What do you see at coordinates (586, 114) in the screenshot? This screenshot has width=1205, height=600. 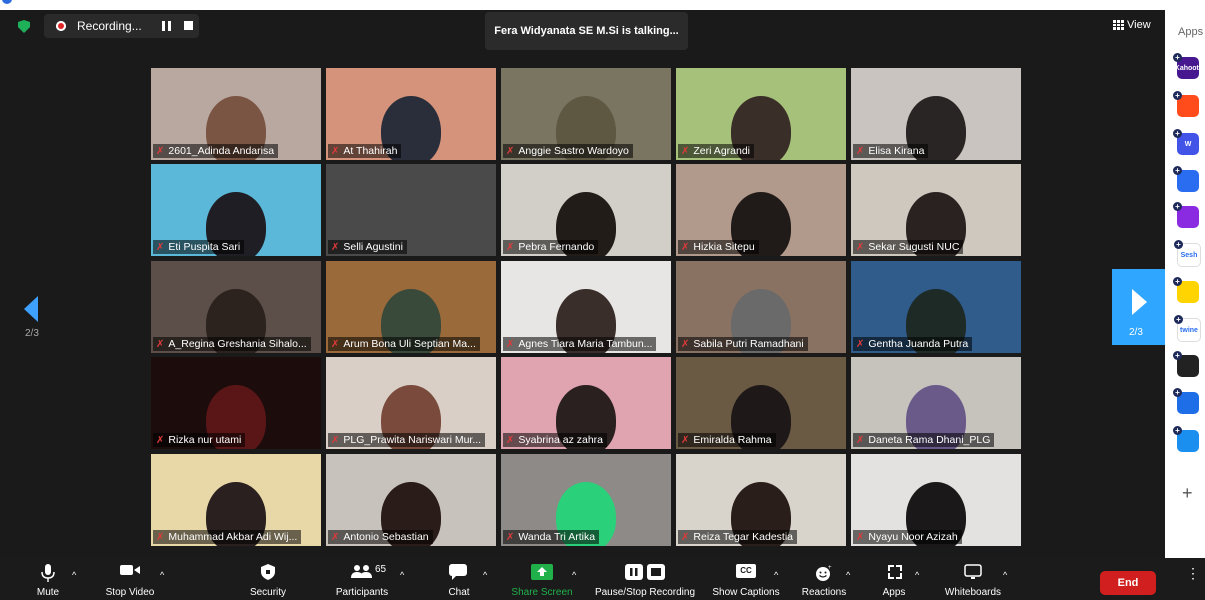 I see `participant-tile: ✗ Anggie Sastro Wardoyo` at bounding box center [586, 114].